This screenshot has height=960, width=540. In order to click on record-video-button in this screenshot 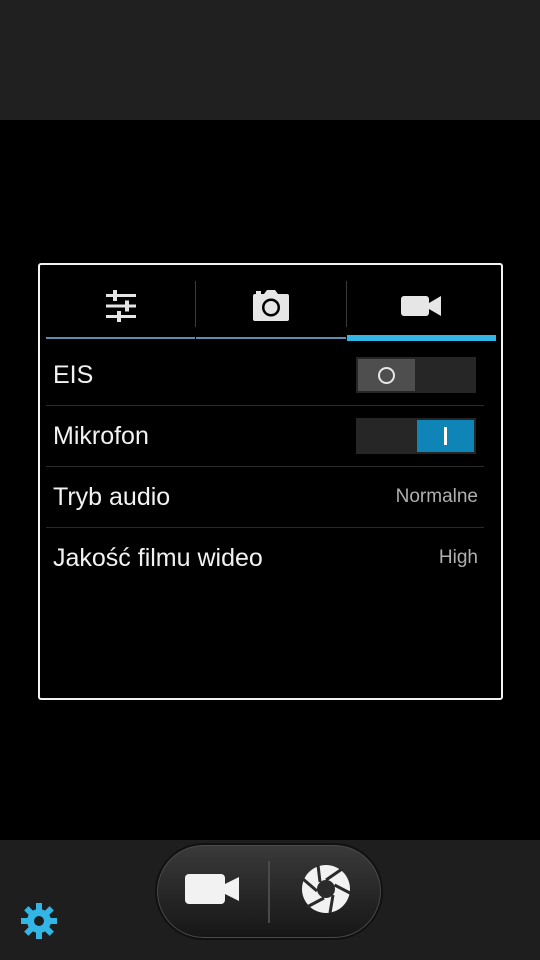, I will do `click(212, 891)`.